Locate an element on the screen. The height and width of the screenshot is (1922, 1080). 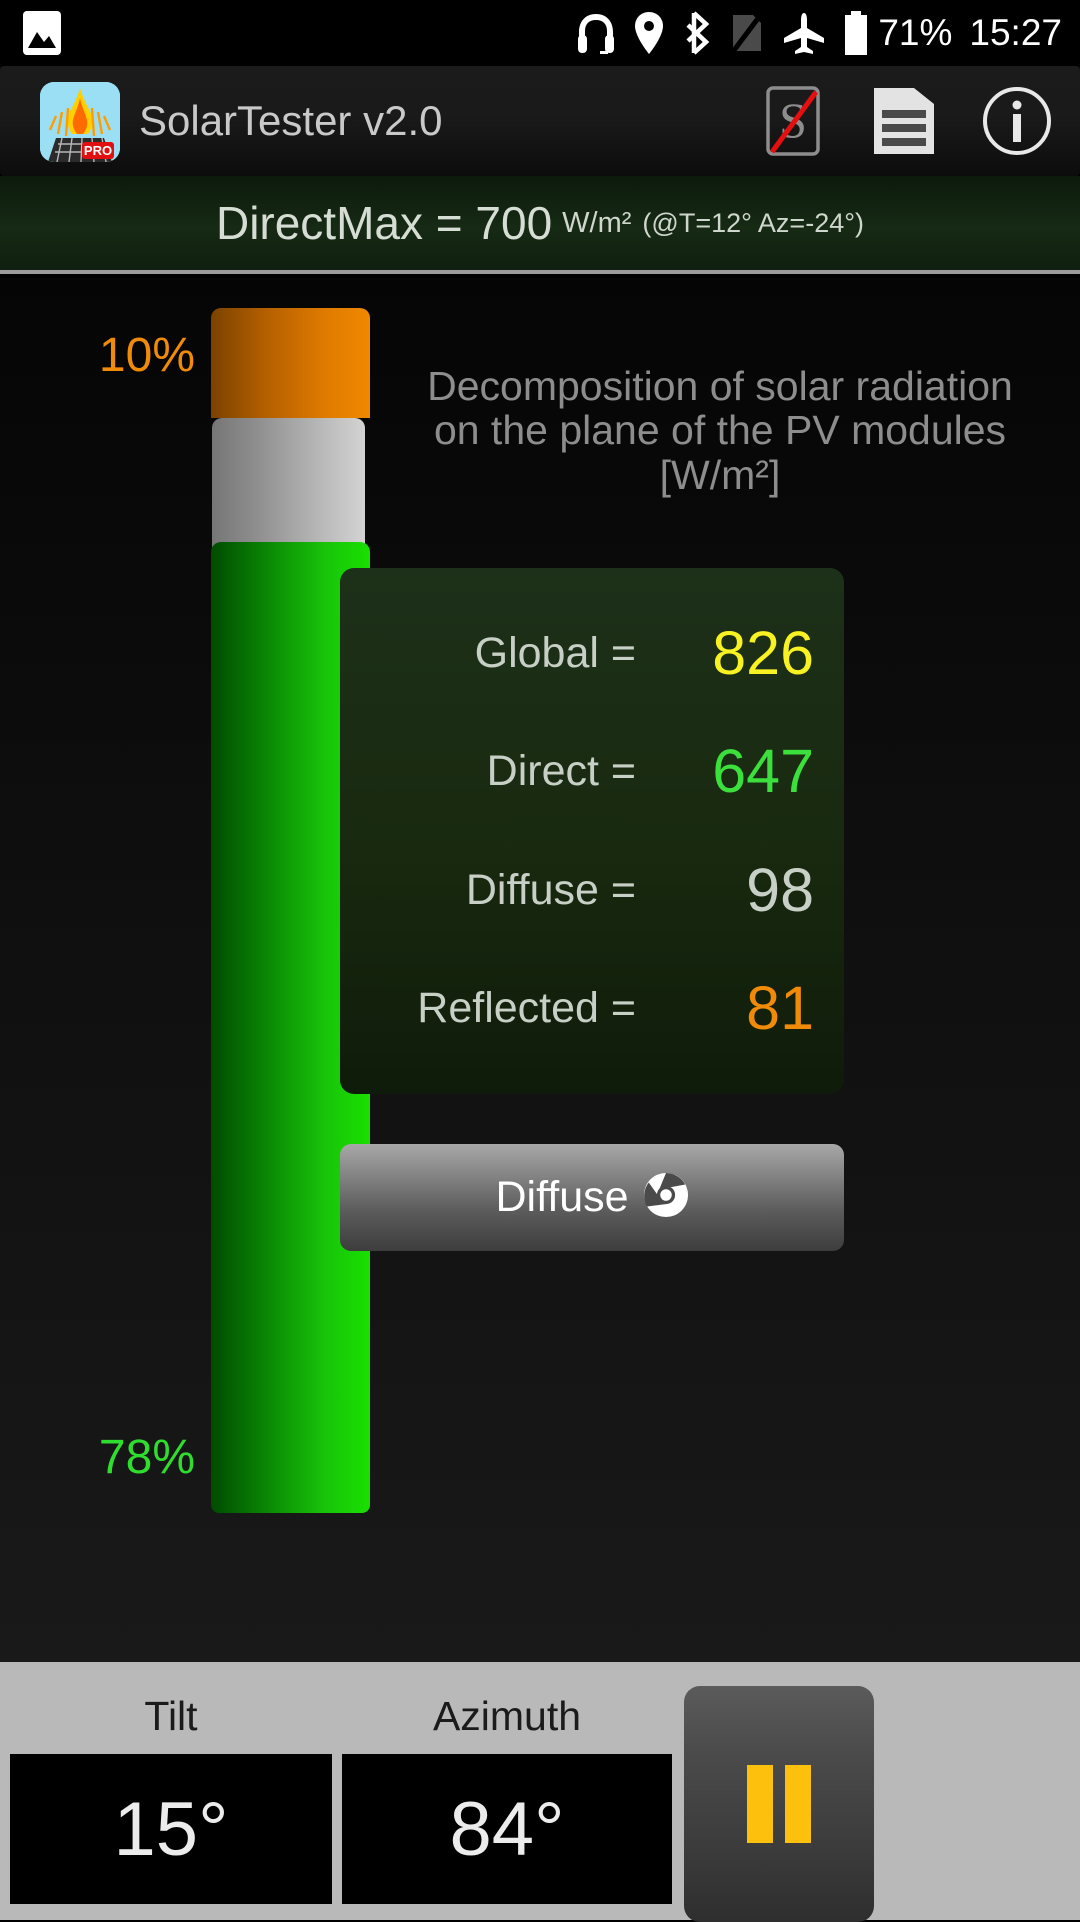
bottom-bar: Tilt 15° Azimuth 84° is located at coordinates (540, 1789).